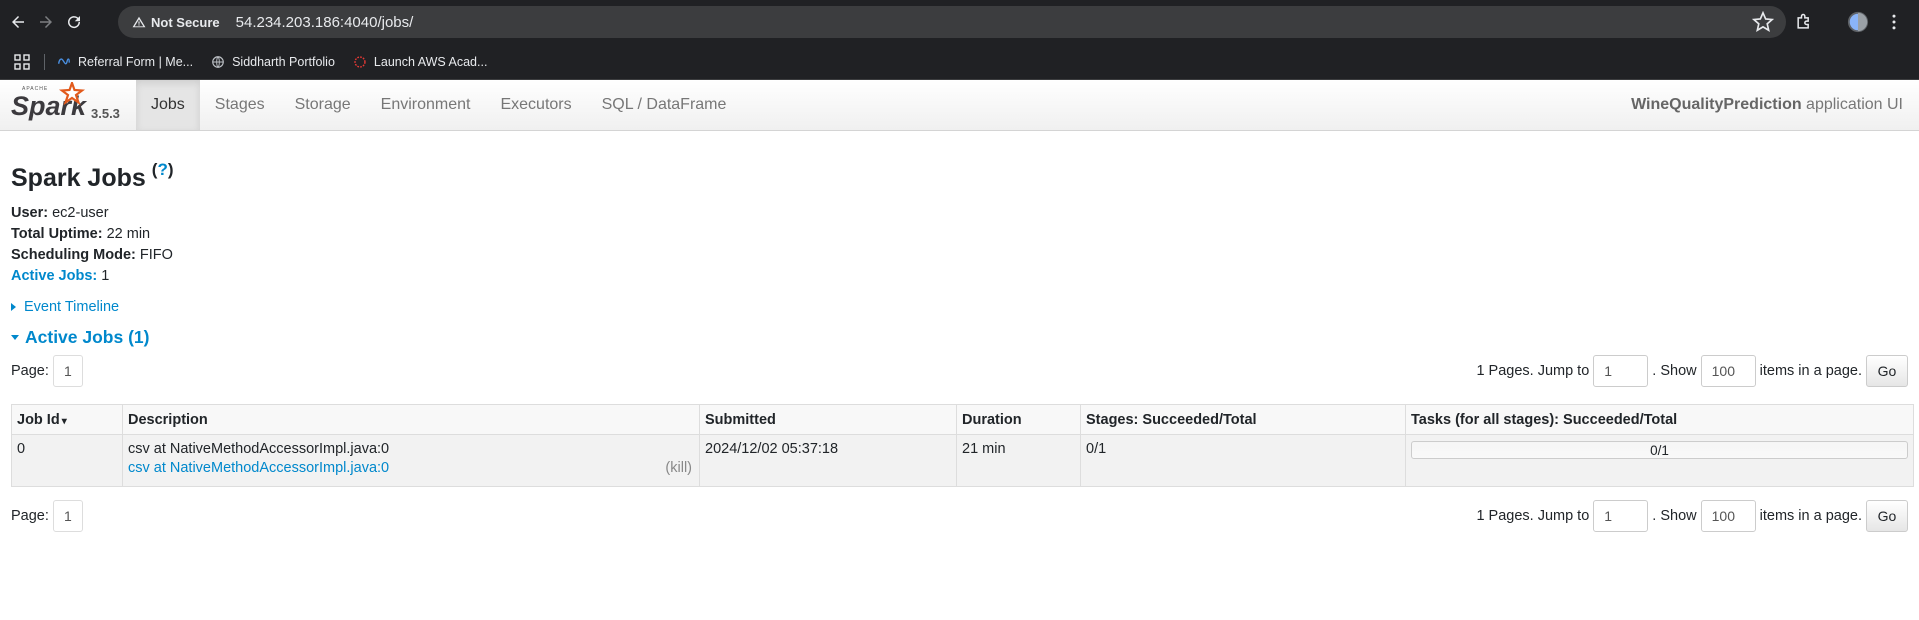  What do you see at coordinates (283, 61) in the screenshot?
I see `bookmark-label: Siddharth Portfolio` at bounding box center [283, 61].